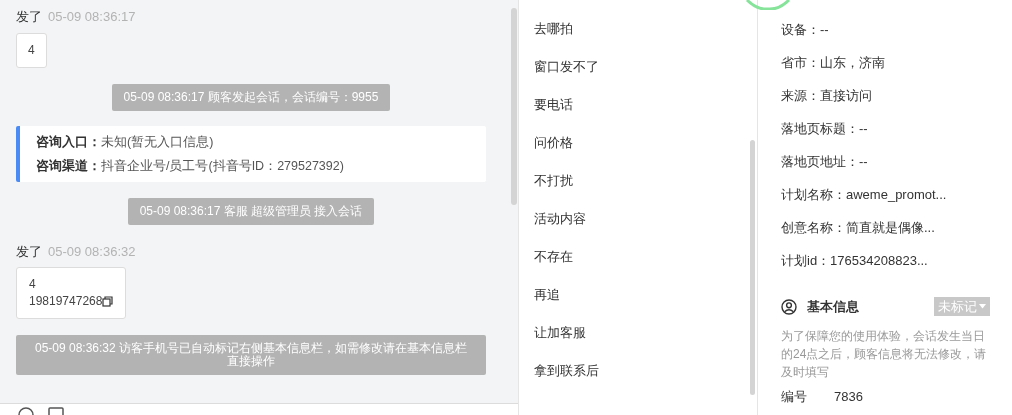  What do you see at coordinates (56, 411) in the screenshot?
I see `image-icon` at bounding box center [56, 411].